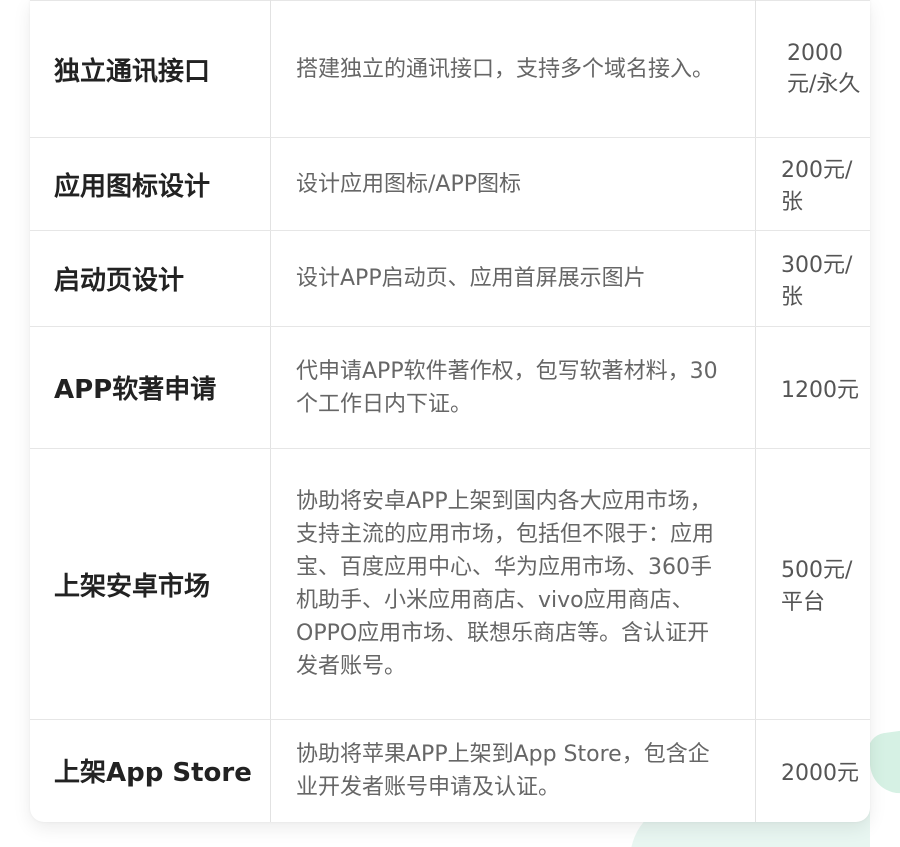 The height and width of the screenshot is (847, 900). Describe the element at coordinates (820, 773) in the screenshot. I see `service-price: 2000元` at that location.